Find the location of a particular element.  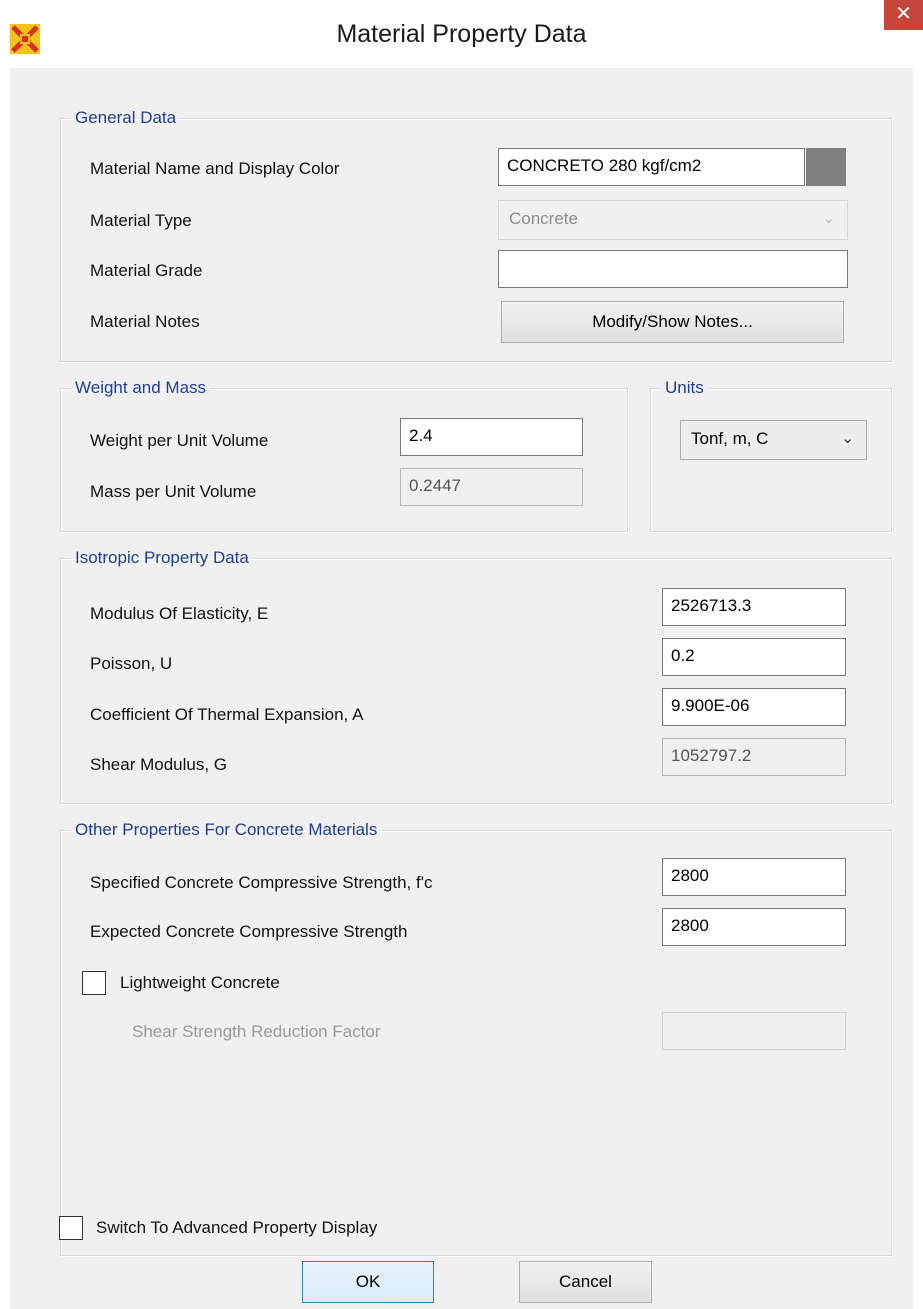

concrete-properties-legend: Other Properties For Concrete Materials is located at coordinates (226, 829).